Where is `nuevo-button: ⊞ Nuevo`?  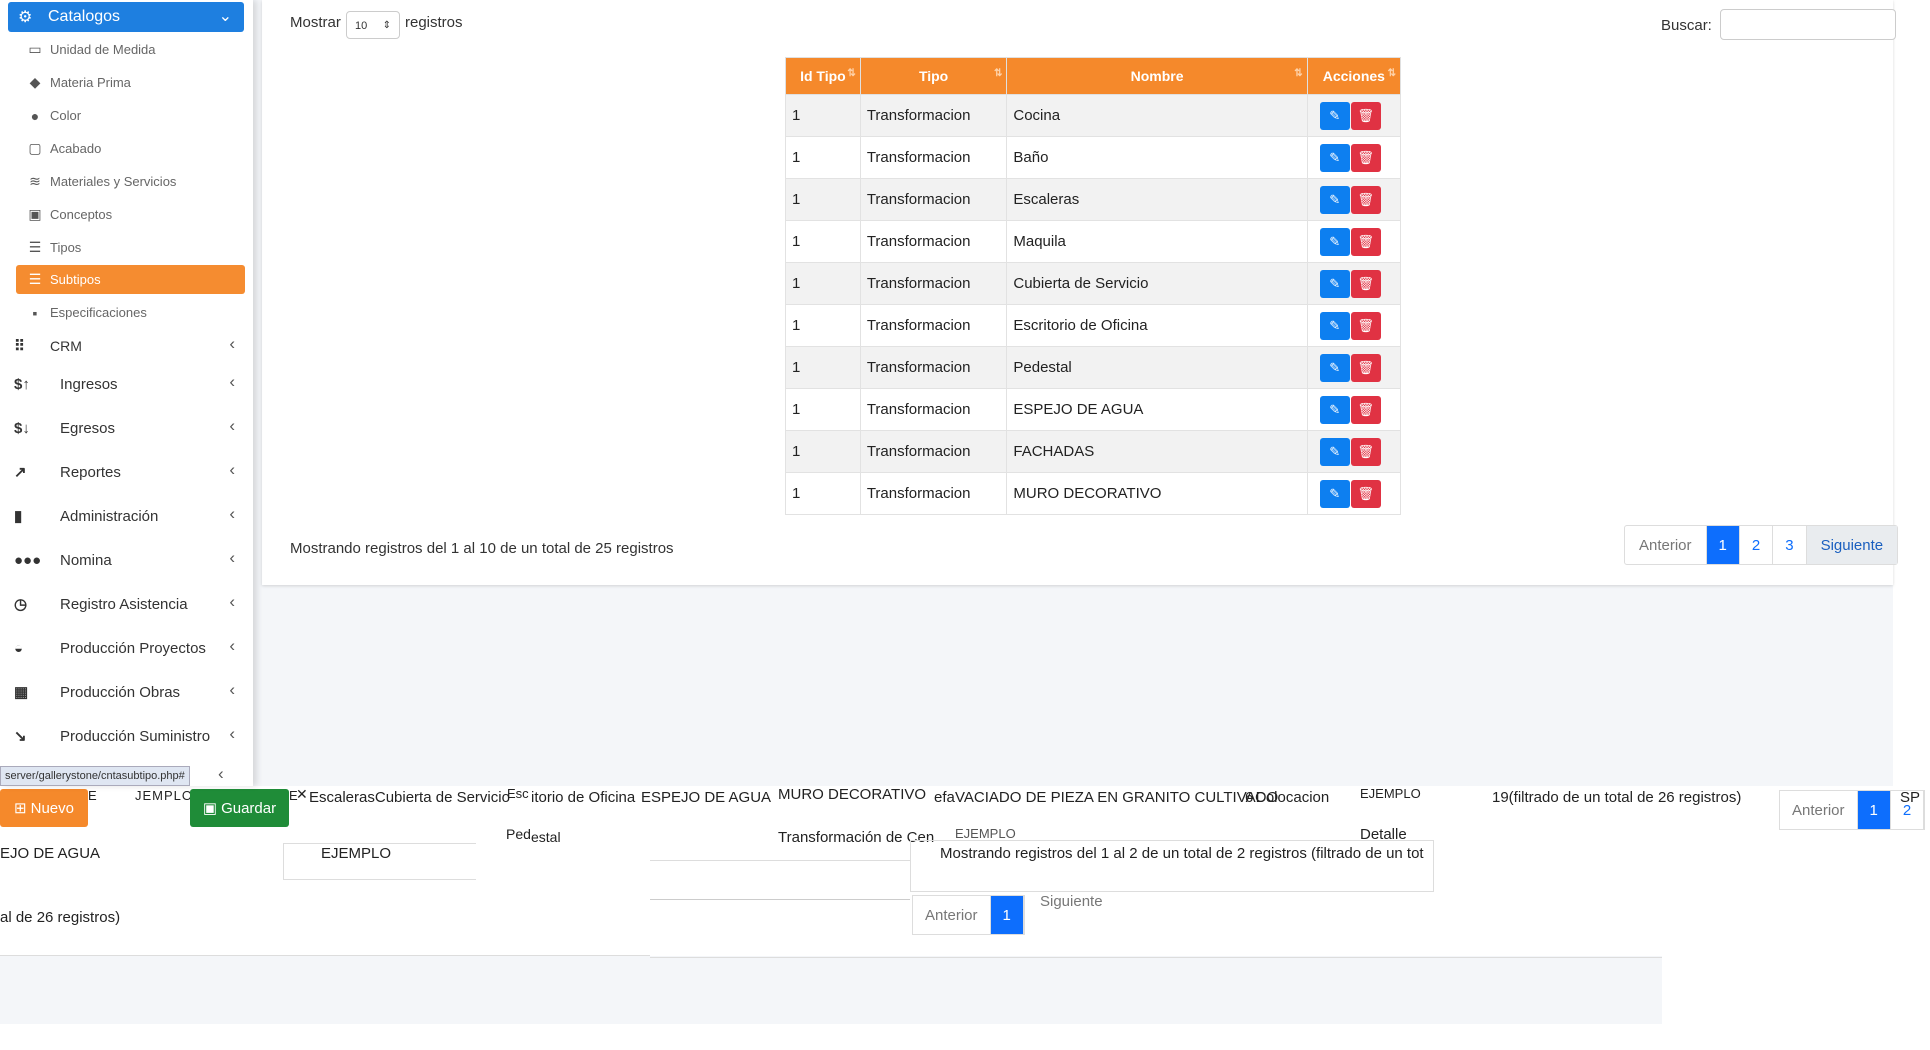 nuevo-button: ⊞ Nuevo is located at coordinates (44, 808).